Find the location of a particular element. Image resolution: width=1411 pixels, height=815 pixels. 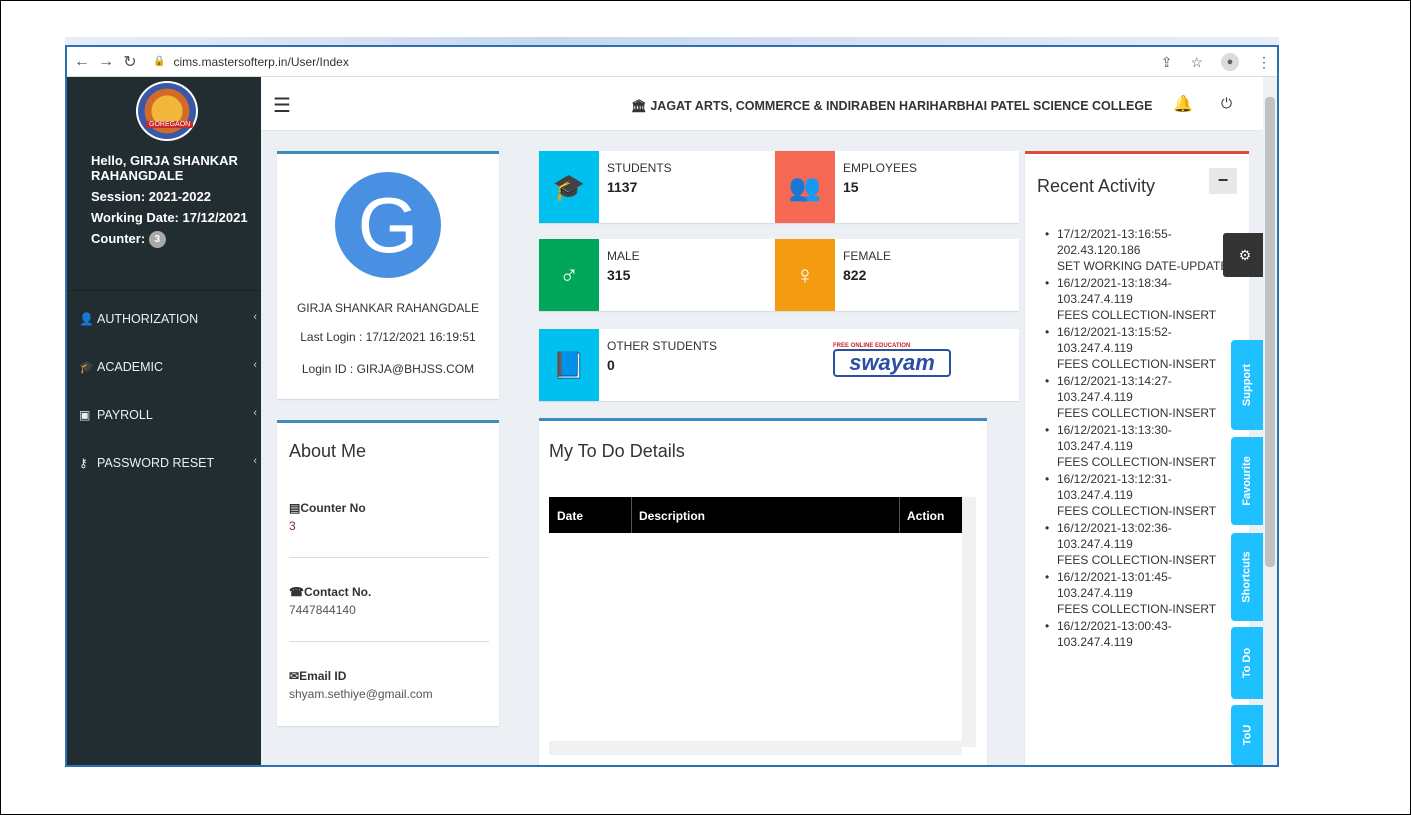

avatar: G is located at coordinates (388, 225).